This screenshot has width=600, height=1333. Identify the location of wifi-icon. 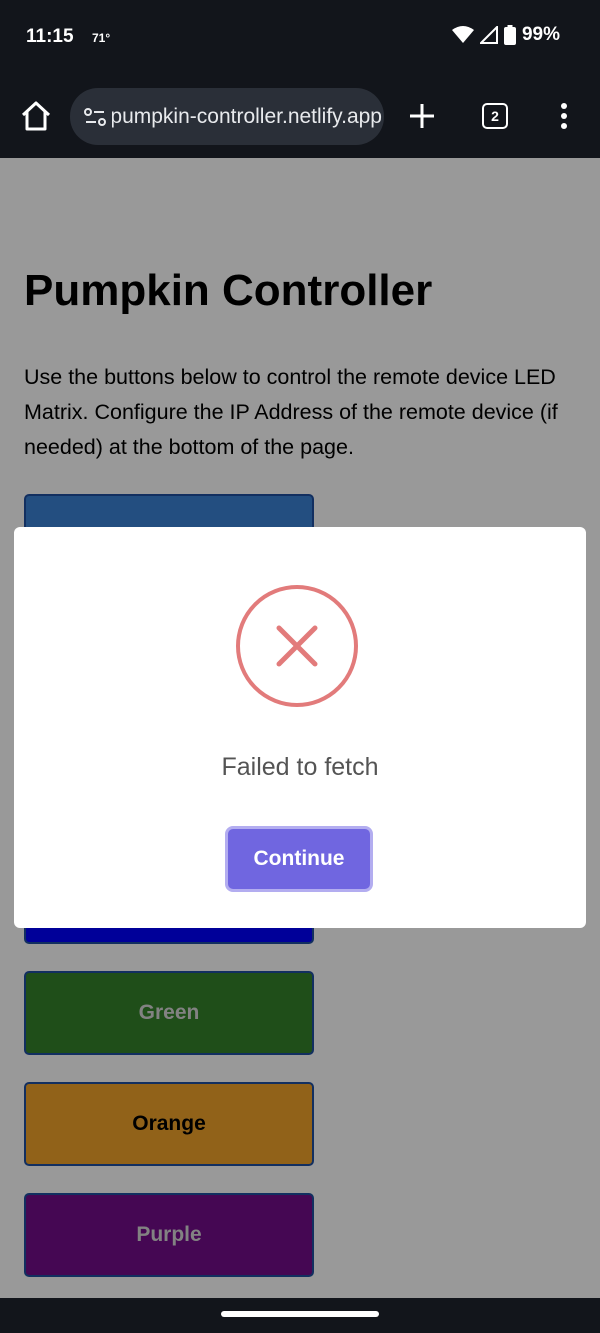
(462, 34).